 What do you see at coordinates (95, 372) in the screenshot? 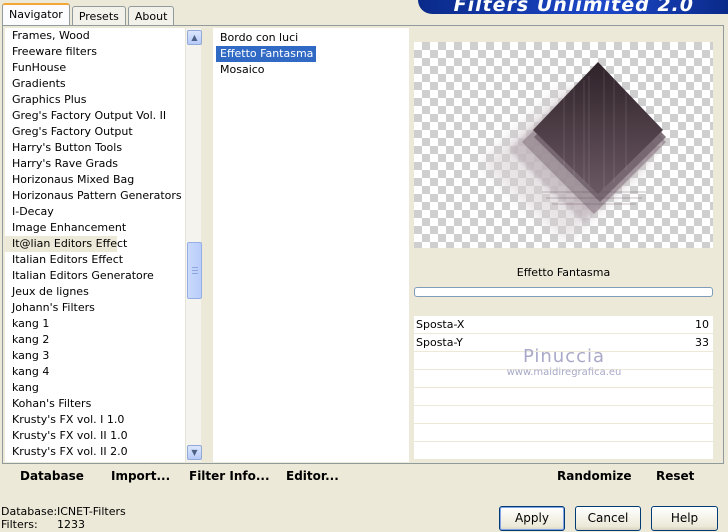
I see `category-item: kang 4` at bounding box center [95, 372].